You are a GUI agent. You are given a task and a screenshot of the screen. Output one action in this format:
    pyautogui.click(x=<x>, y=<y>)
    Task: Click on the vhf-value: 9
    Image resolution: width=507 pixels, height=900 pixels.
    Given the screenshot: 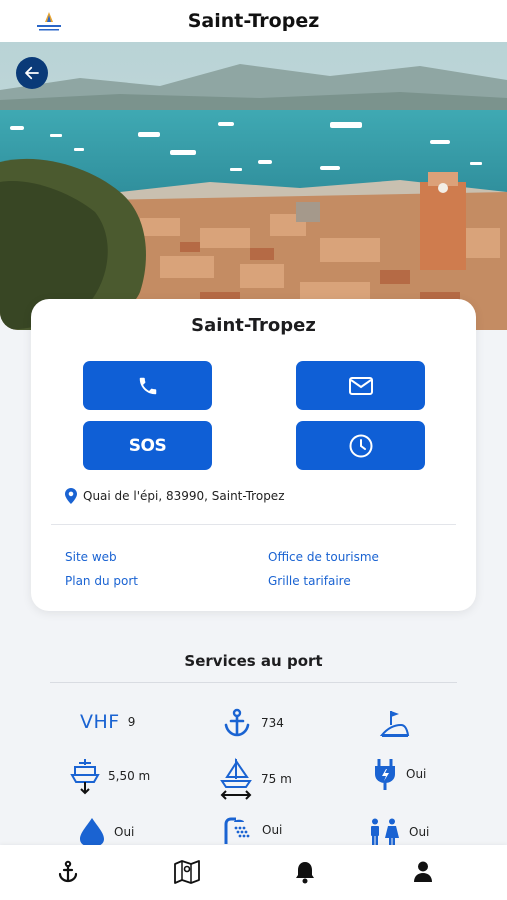 What is the action you would take?
    pyautogui.click(x=131, y=722)
    